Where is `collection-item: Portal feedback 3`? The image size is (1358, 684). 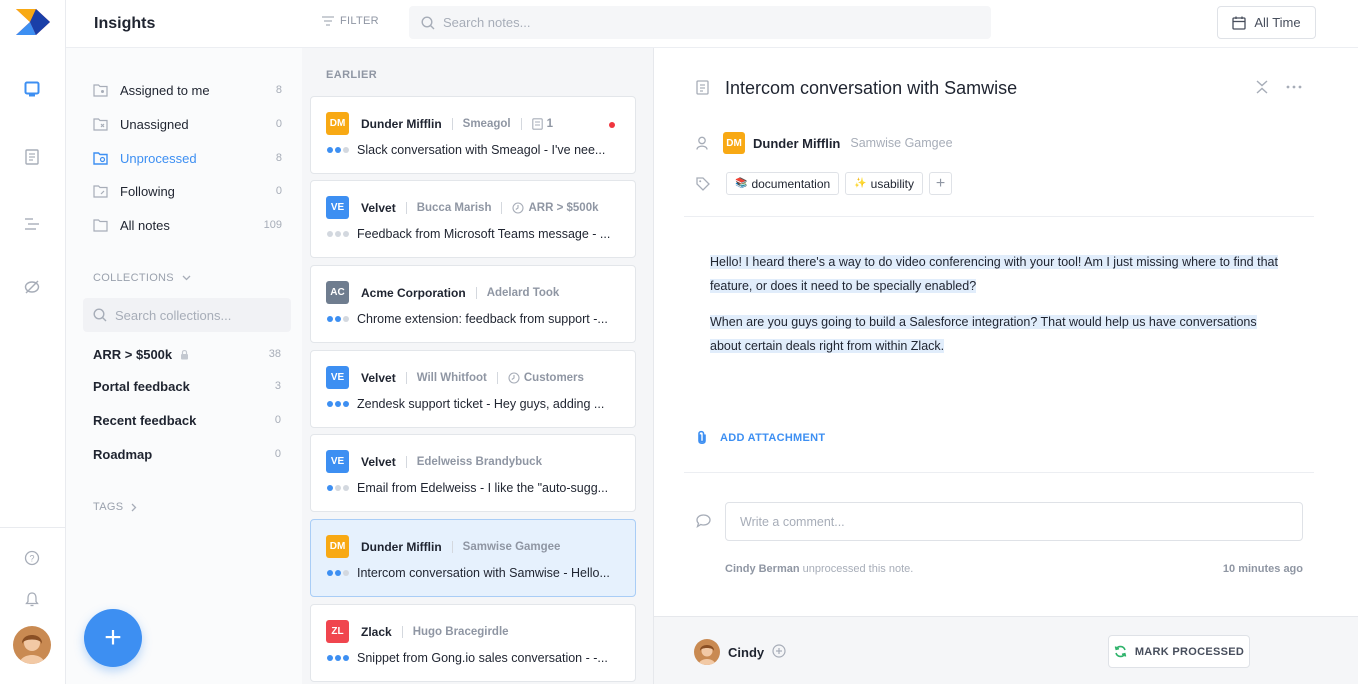
collection-item: Portal feedback 3 is located at coordinates (187, 386).